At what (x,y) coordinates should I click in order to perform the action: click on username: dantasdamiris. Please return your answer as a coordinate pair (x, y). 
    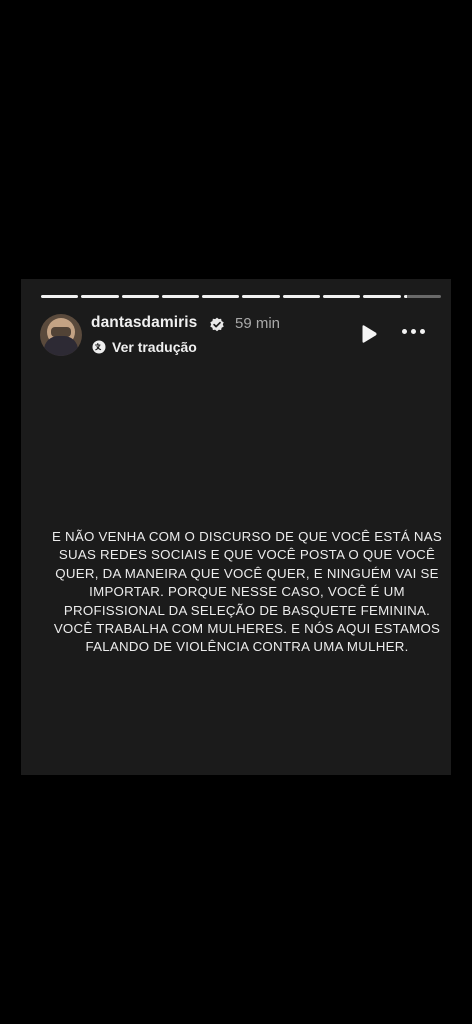
    Looking at the image, I should click on (144, 323).